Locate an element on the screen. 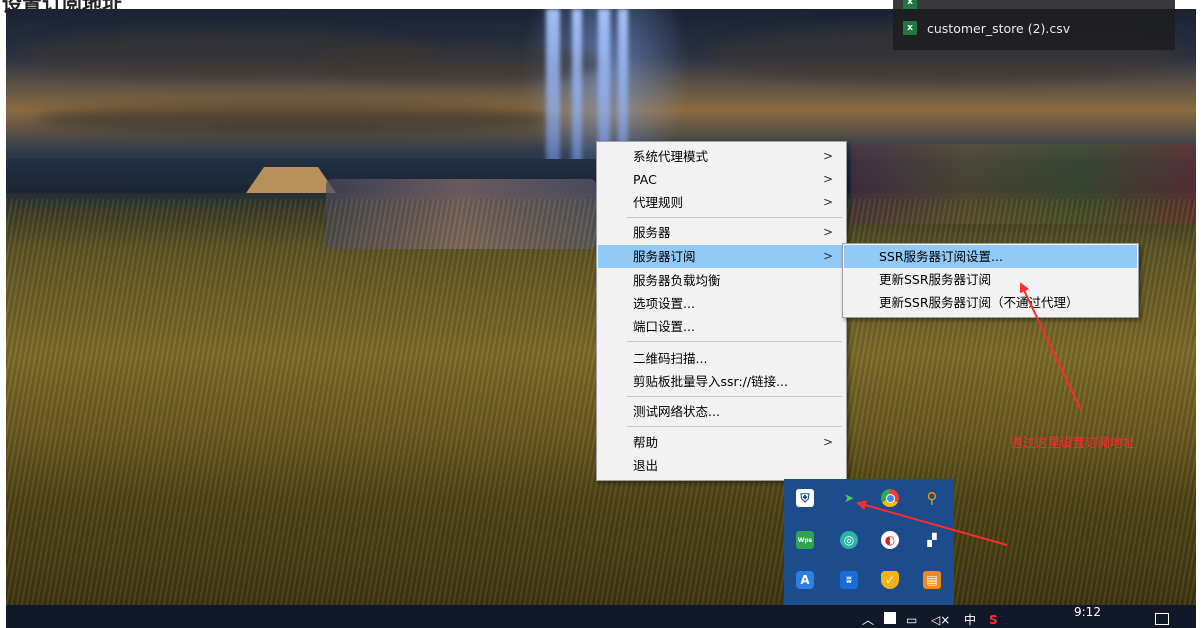 The width and height of the screenshot is (1202, 628). file-item: x is located at coordinates (915, 6).